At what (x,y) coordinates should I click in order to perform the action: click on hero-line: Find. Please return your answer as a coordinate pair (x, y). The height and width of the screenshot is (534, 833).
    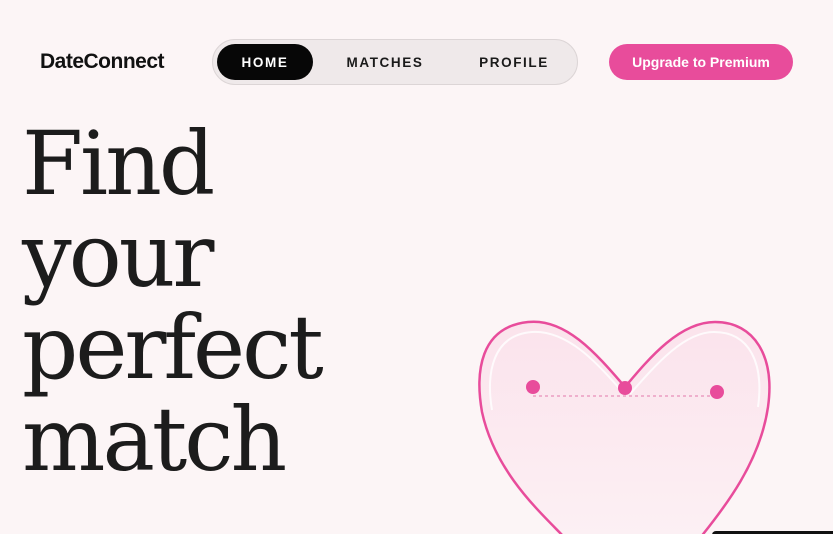
    Looking at the image, I should click on (118, 163).